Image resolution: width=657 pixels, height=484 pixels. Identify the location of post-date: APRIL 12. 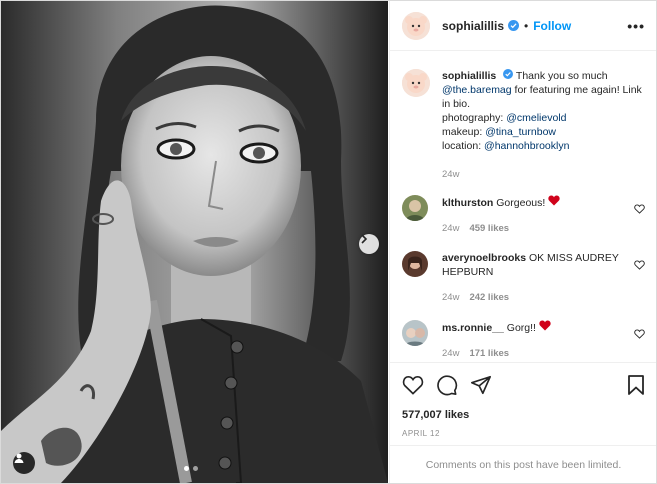
(523, 429).